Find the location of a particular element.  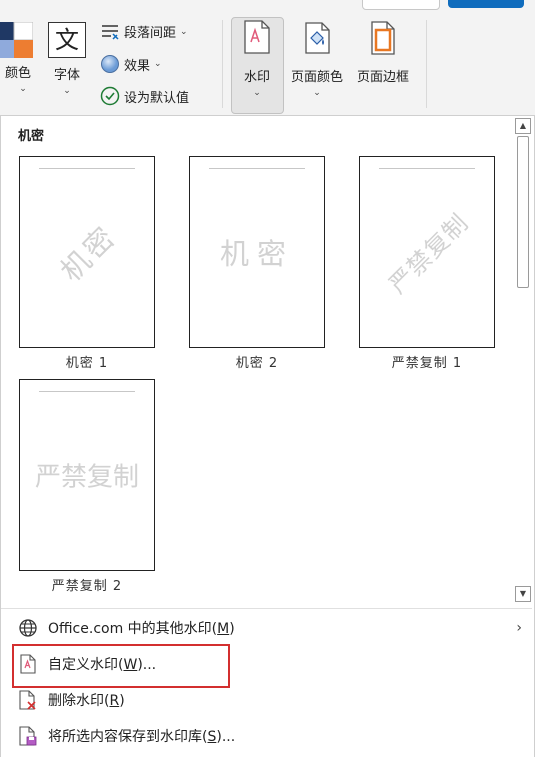

watermark-icon is located at coordinates (257, 37).